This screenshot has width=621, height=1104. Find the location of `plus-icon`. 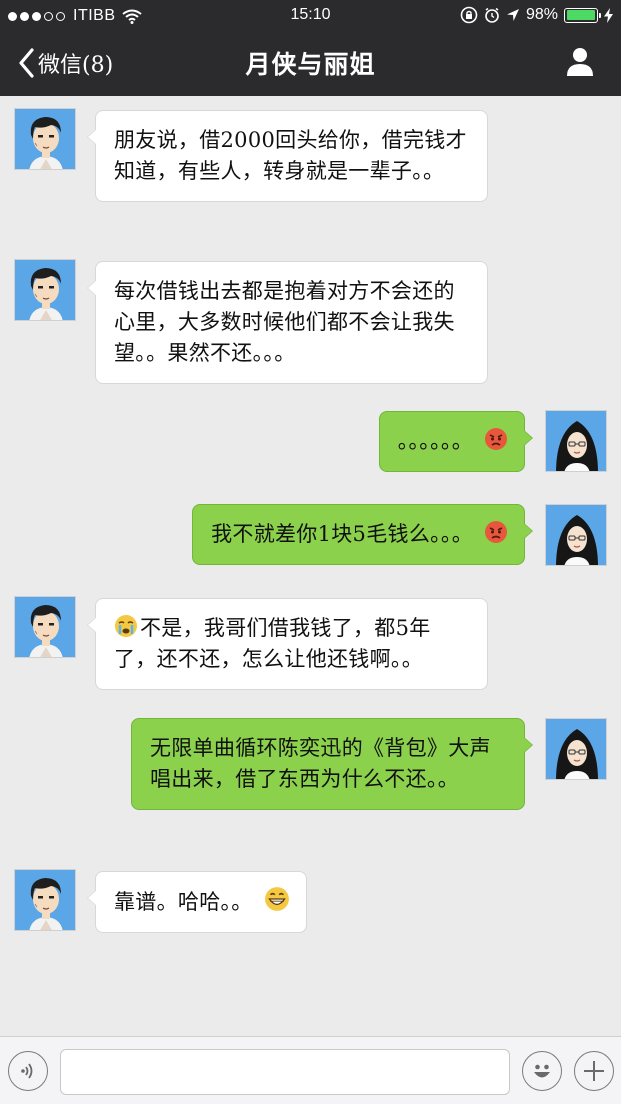

plus-icon is located at coordinates (594, 1071).